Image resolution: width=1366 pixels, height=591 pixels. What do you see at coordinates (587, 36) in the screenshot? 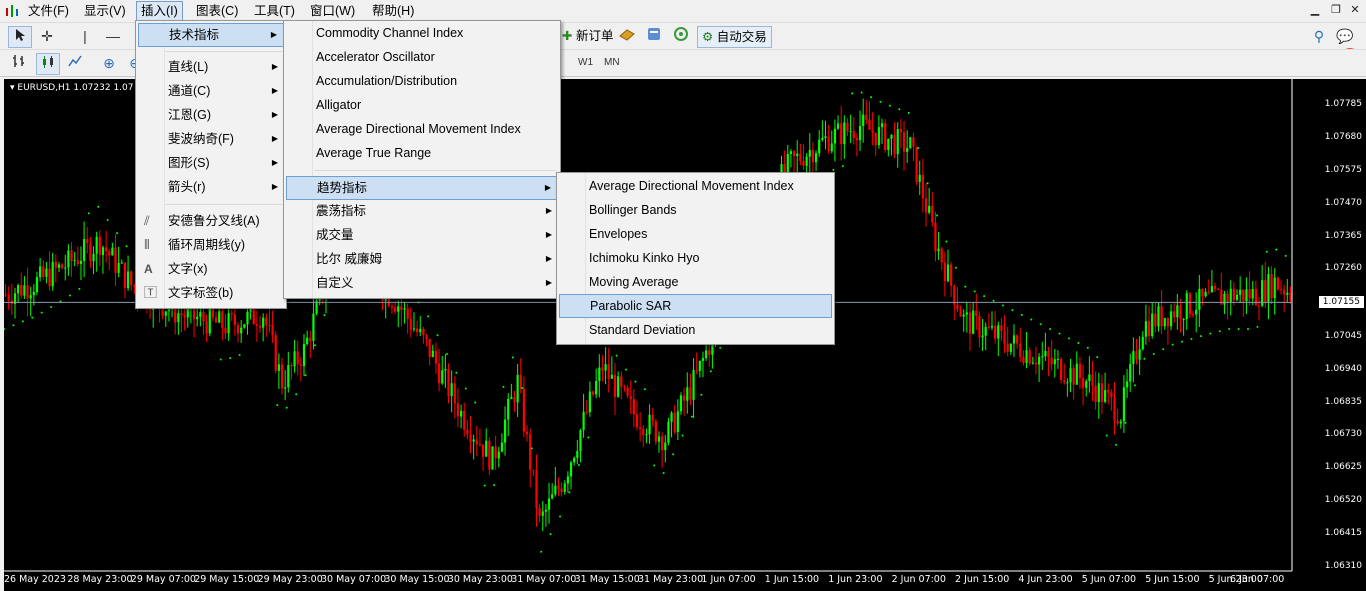
I see `new-order-button: ✚ 新订单` at bounding box center [587, 36].